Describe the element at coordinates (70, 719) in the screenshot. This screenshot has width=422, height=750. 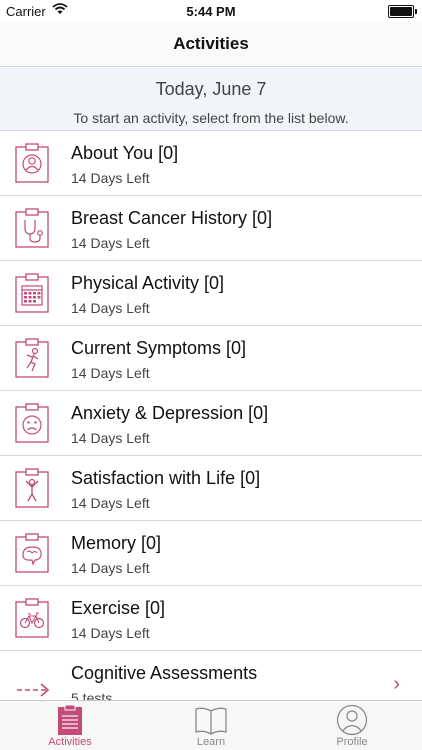
I see `clipboard-icon` at that location.